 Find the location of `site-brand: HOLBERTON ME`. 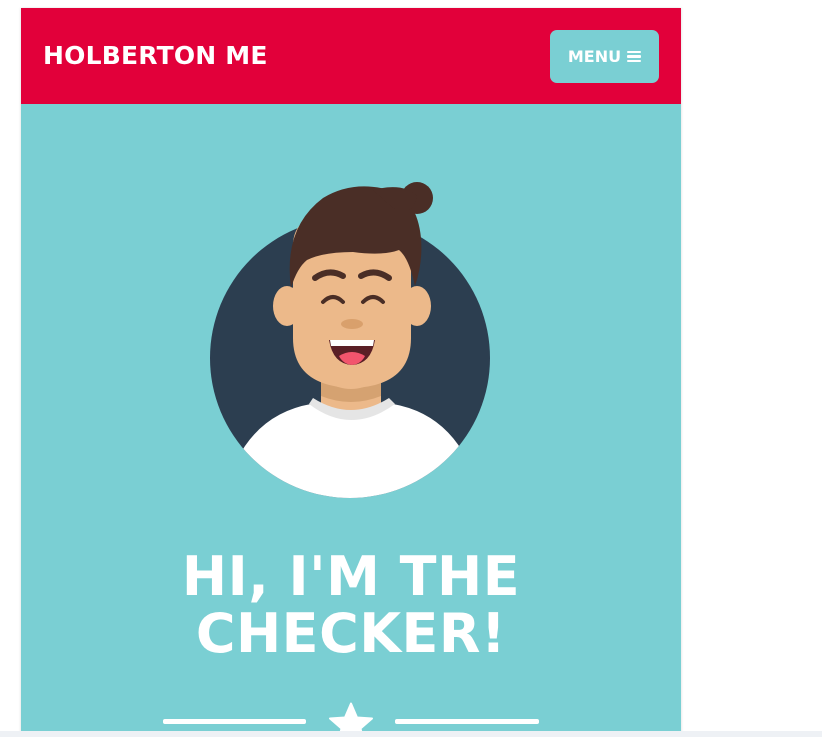

site-brand: HOLBERTON ME is located at coordinates (155, 56).